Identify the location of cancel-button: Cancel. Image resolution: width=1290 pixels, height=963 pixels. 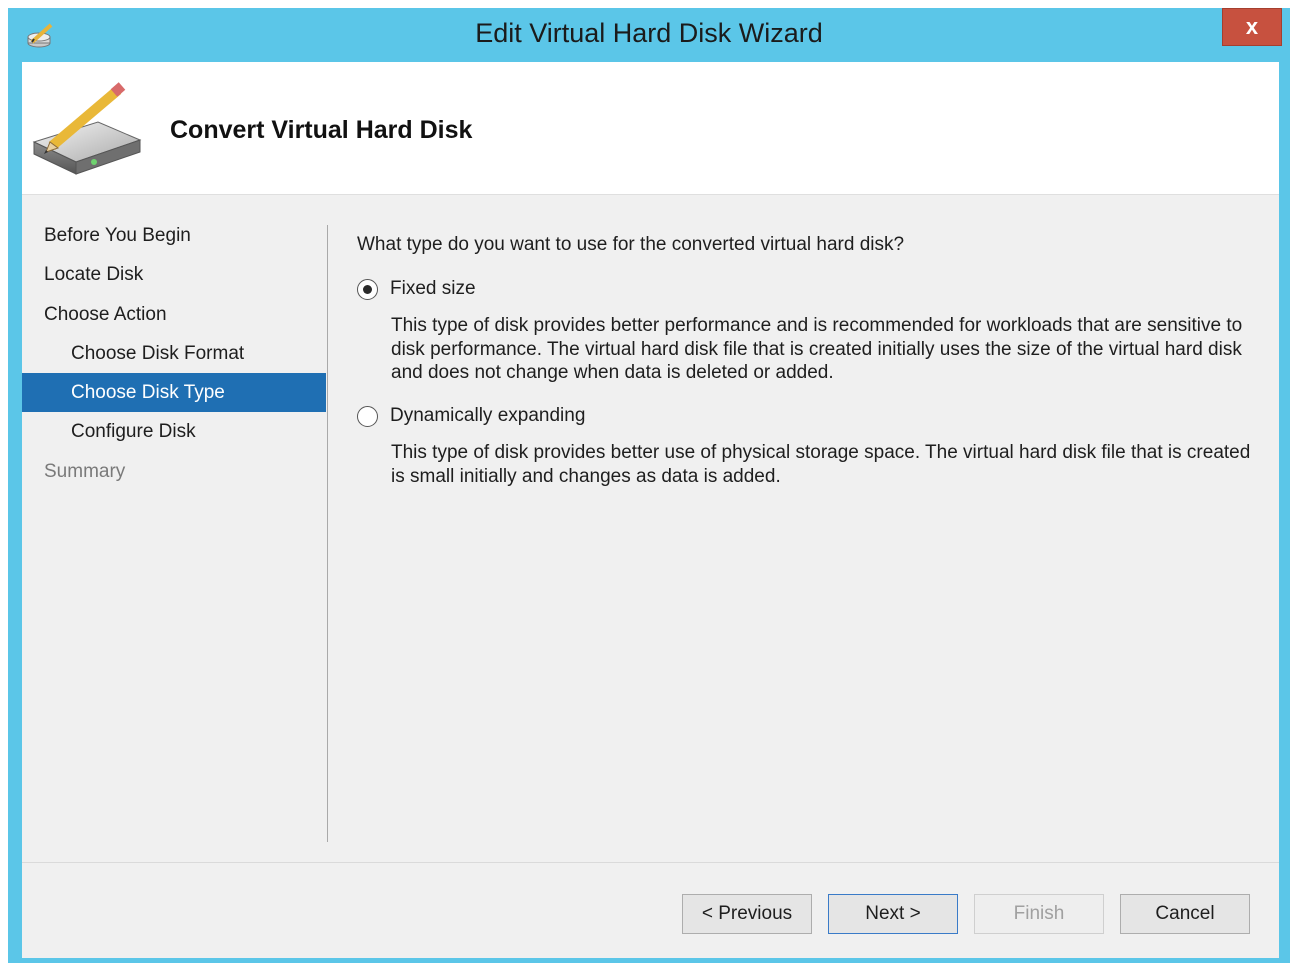
(1185, 914).